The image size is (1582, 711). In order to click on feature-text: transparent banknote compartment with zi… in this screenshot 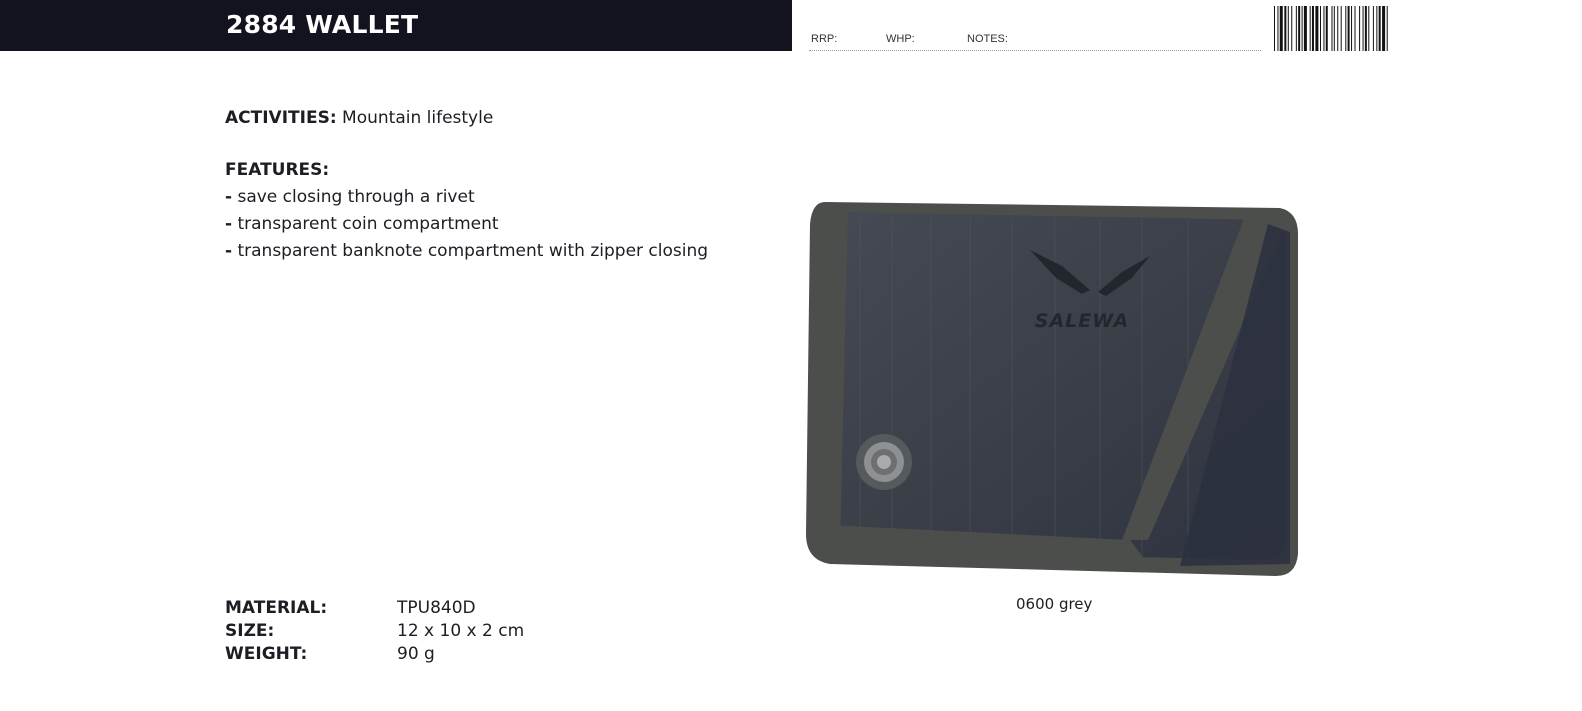, I will do `click(473, 251)`.